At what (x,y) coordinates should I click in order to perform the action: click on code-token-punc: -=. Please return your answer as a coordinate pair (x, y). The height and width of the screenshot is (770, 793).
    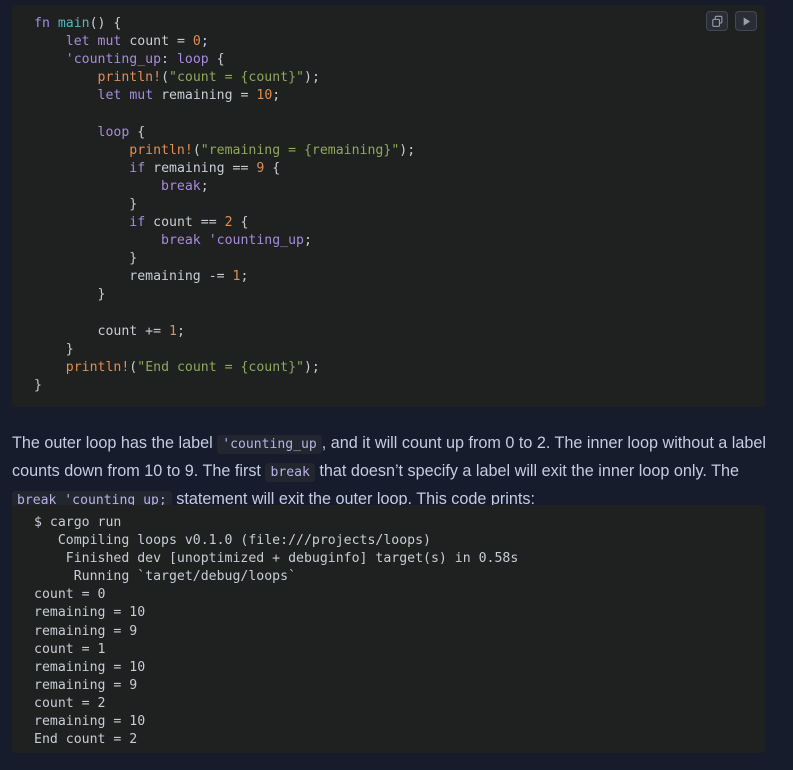
    Looking at the image, I should click on (216, 277).